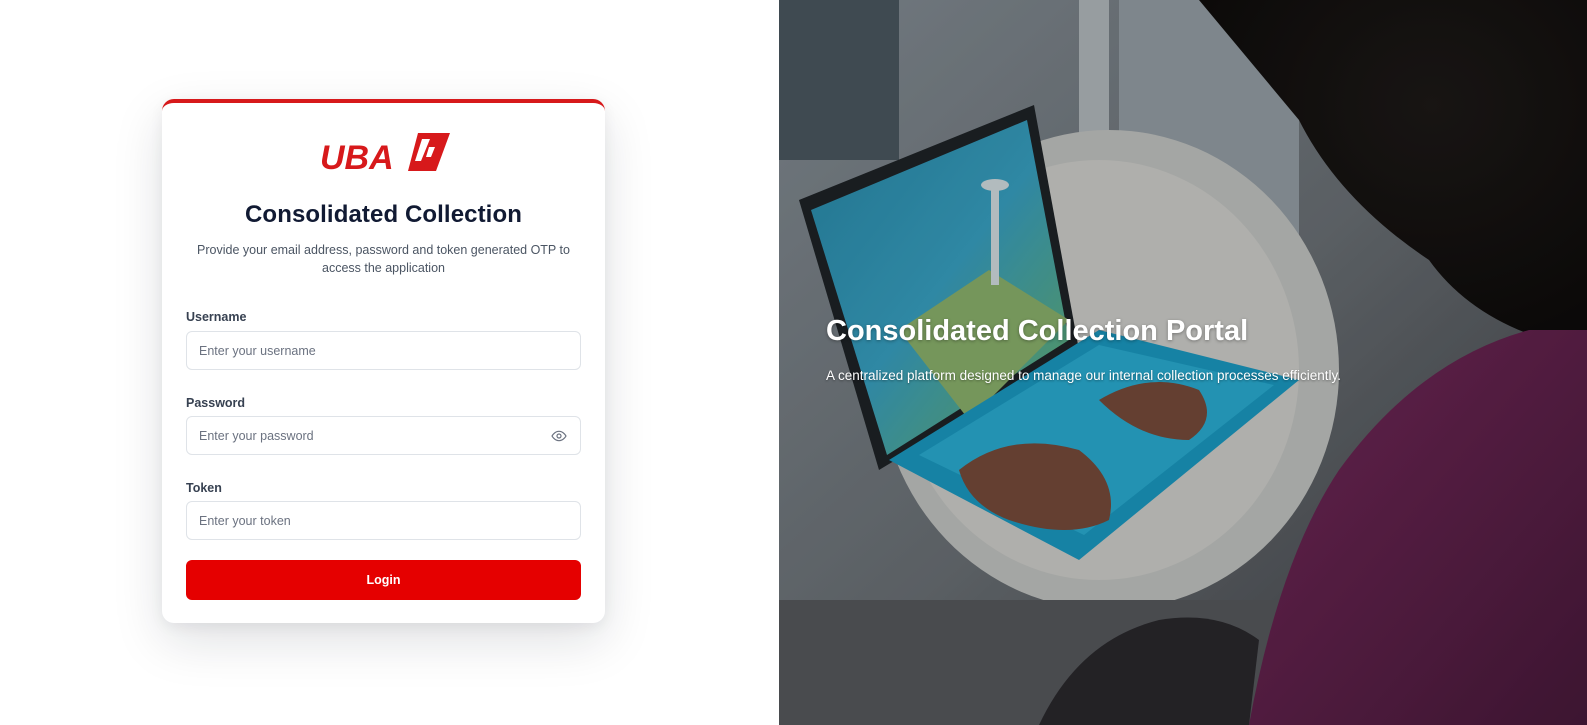 The image size is (1587, 725). I want to click on logo-container: UBA, so click(383, 153).